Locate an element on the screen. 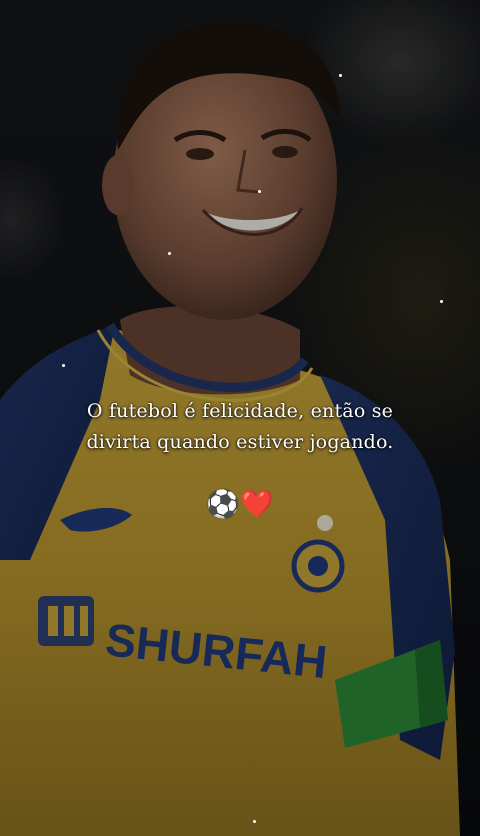 This screenshot has height=836, width=480. quote-line-1: O futebol é felicidade, então se is located at coordinates (240, 411).